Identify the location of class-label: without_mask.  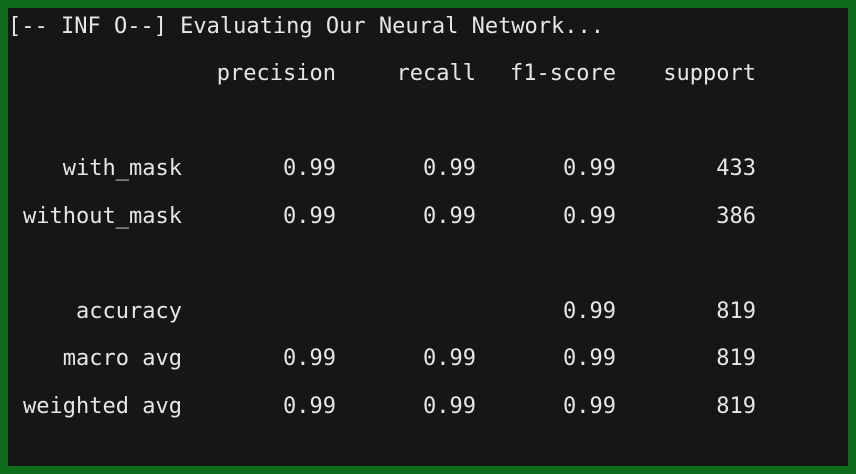
(102, 216).